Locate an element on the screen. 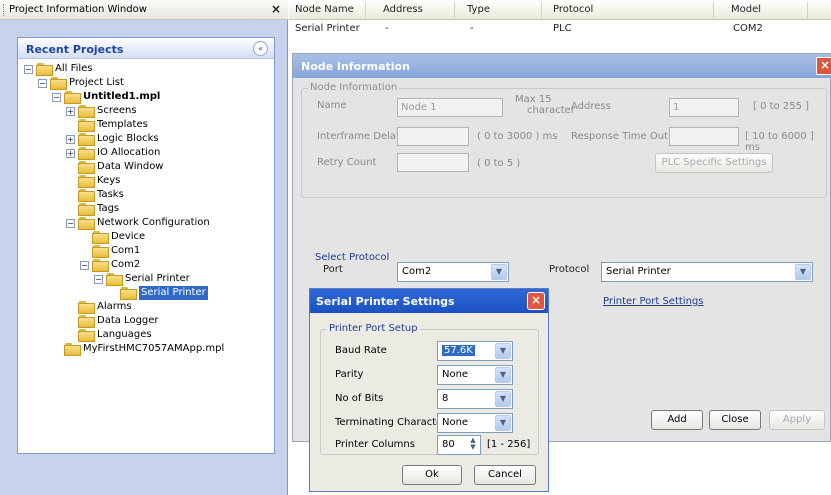 The height and width of the screenshot is (495, 831). dialog-title-bar: Node Information × is located at coordinates (562, 66).